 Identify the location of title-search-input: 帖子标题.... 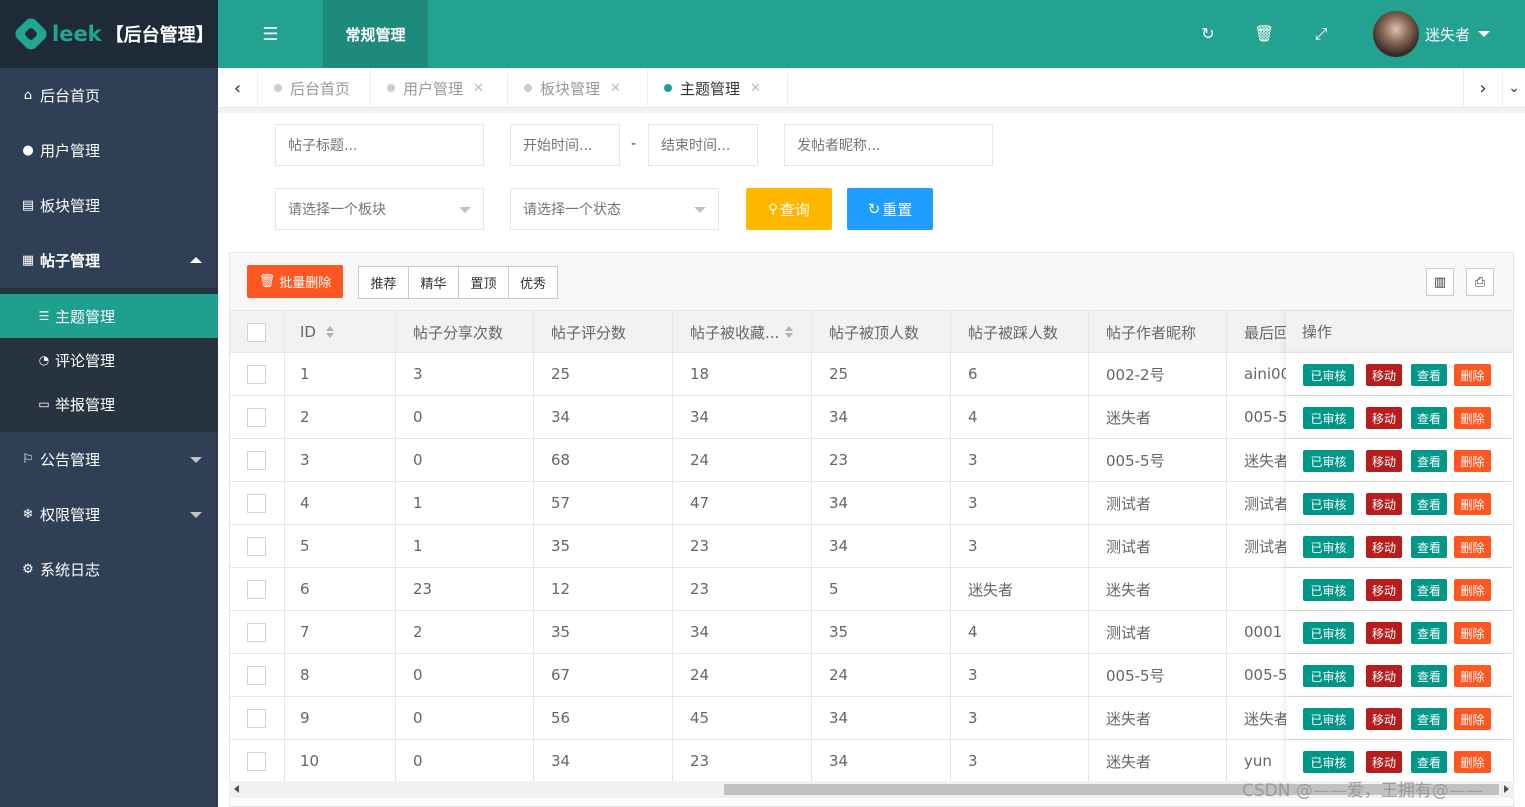
(379, 145).